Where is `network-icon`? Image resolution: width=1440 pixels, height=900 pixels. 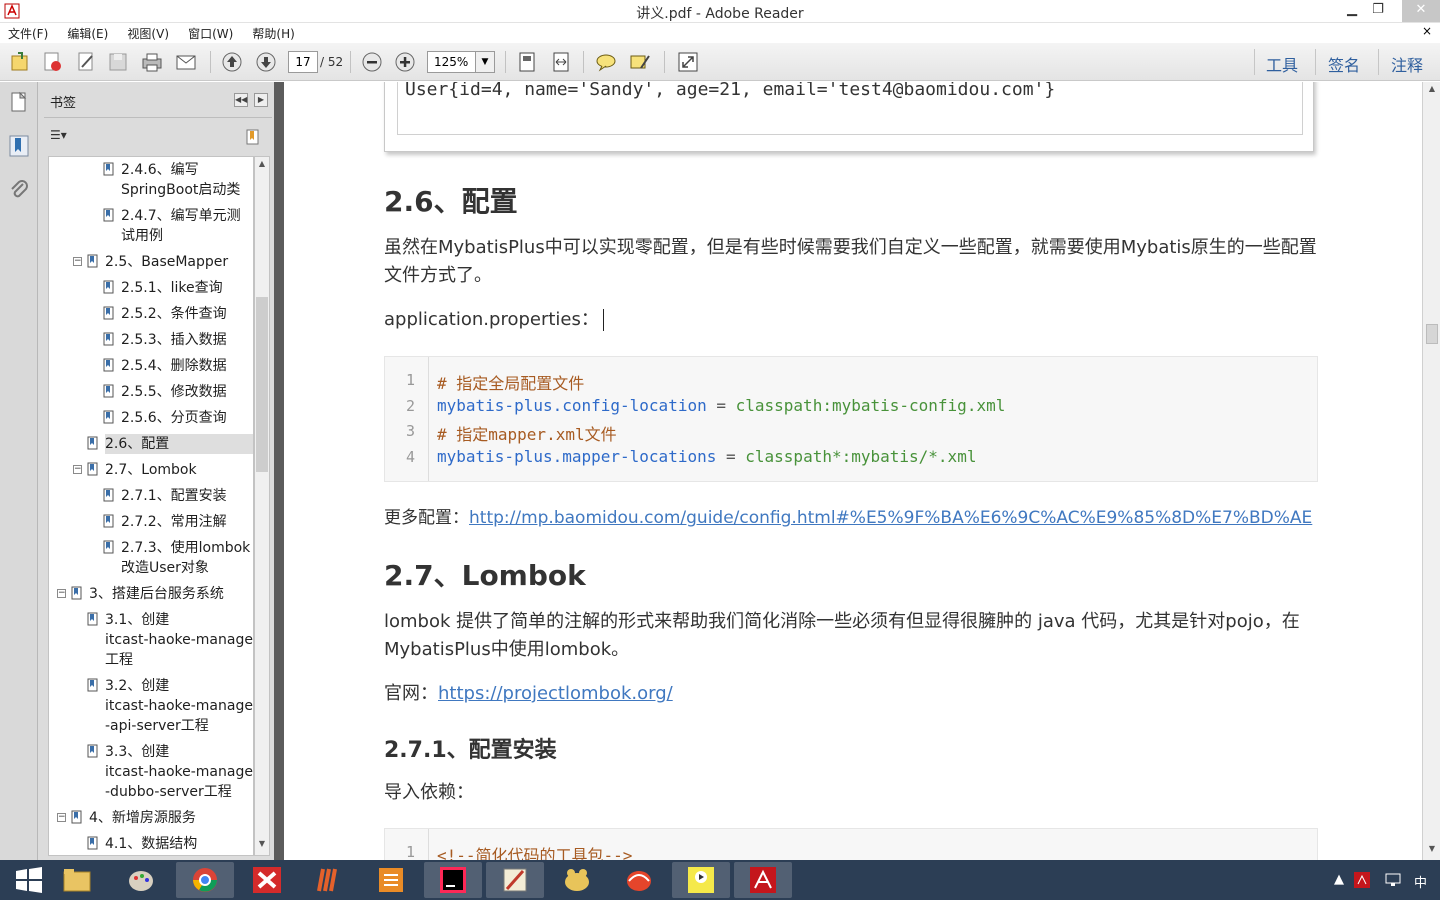 network-icon is located at coordinates (1393, 880).